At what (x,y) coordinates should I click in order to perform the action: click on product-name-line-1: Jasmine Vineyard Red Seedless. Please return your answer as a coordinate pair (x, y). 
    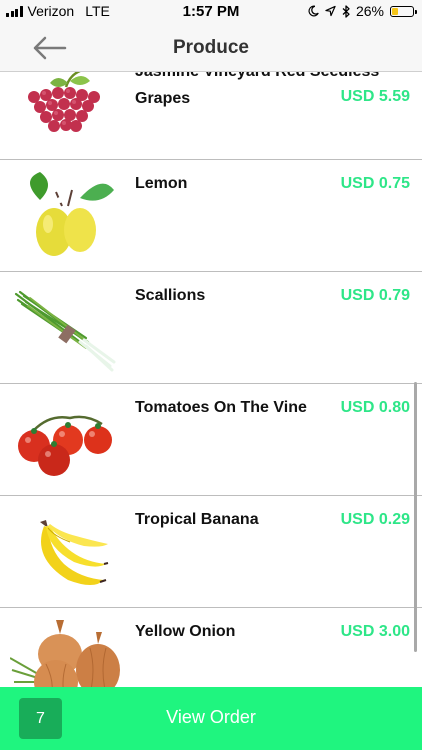
    Looking at the image, I should click on (257, 77).